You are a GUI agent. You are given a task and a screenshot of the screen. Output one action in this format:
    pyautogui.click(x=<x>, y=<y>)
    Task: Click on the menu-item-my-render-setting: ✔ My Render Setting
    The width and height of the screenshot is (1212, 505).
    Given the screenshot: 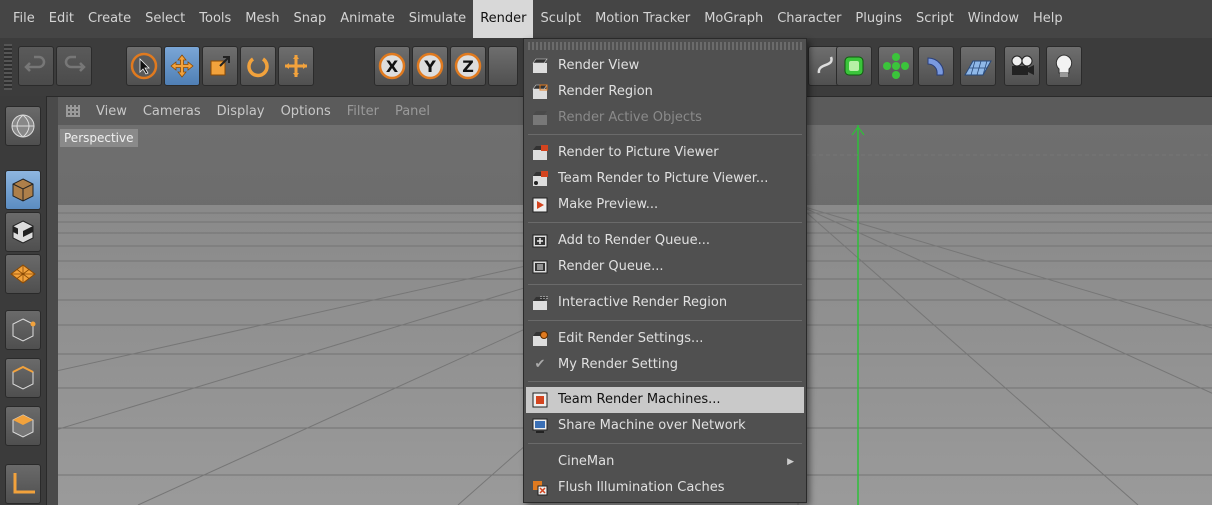 What is the action you would take?
    pyautogui.click(x=665, y=365)
    